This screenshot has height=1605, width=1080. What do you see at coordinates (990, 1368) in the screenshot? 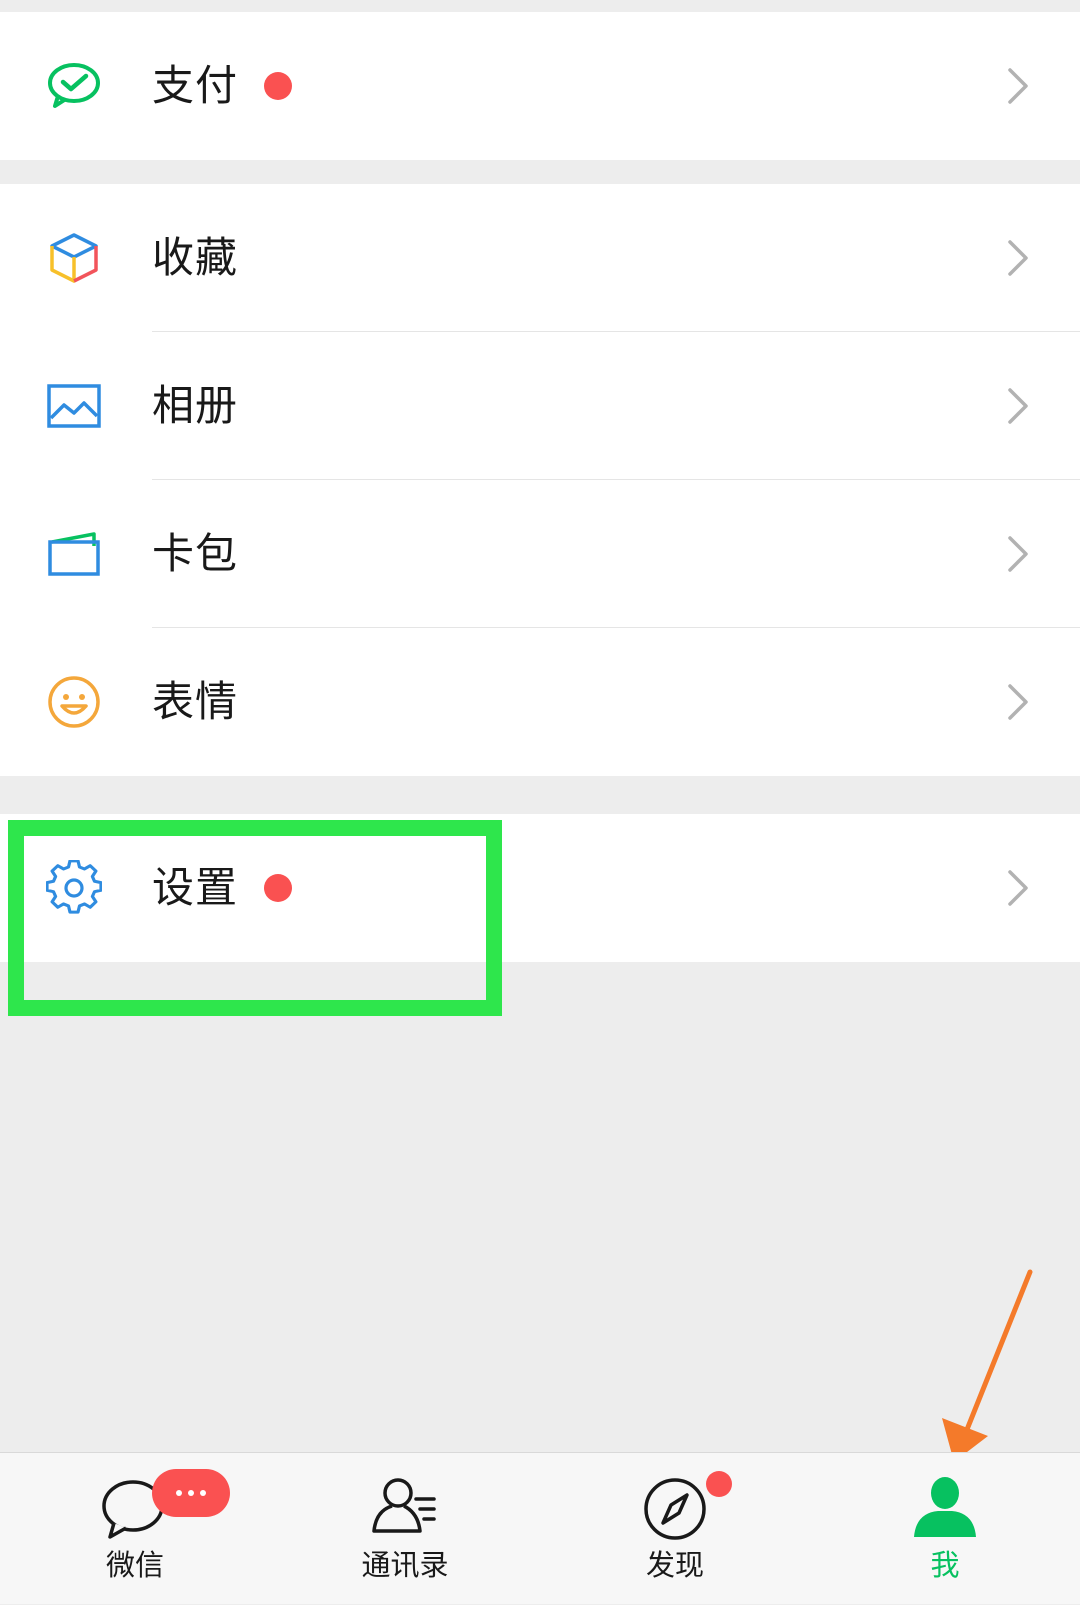
I see `pointer-arrow-annotation` at bounding box center [990, 1368].